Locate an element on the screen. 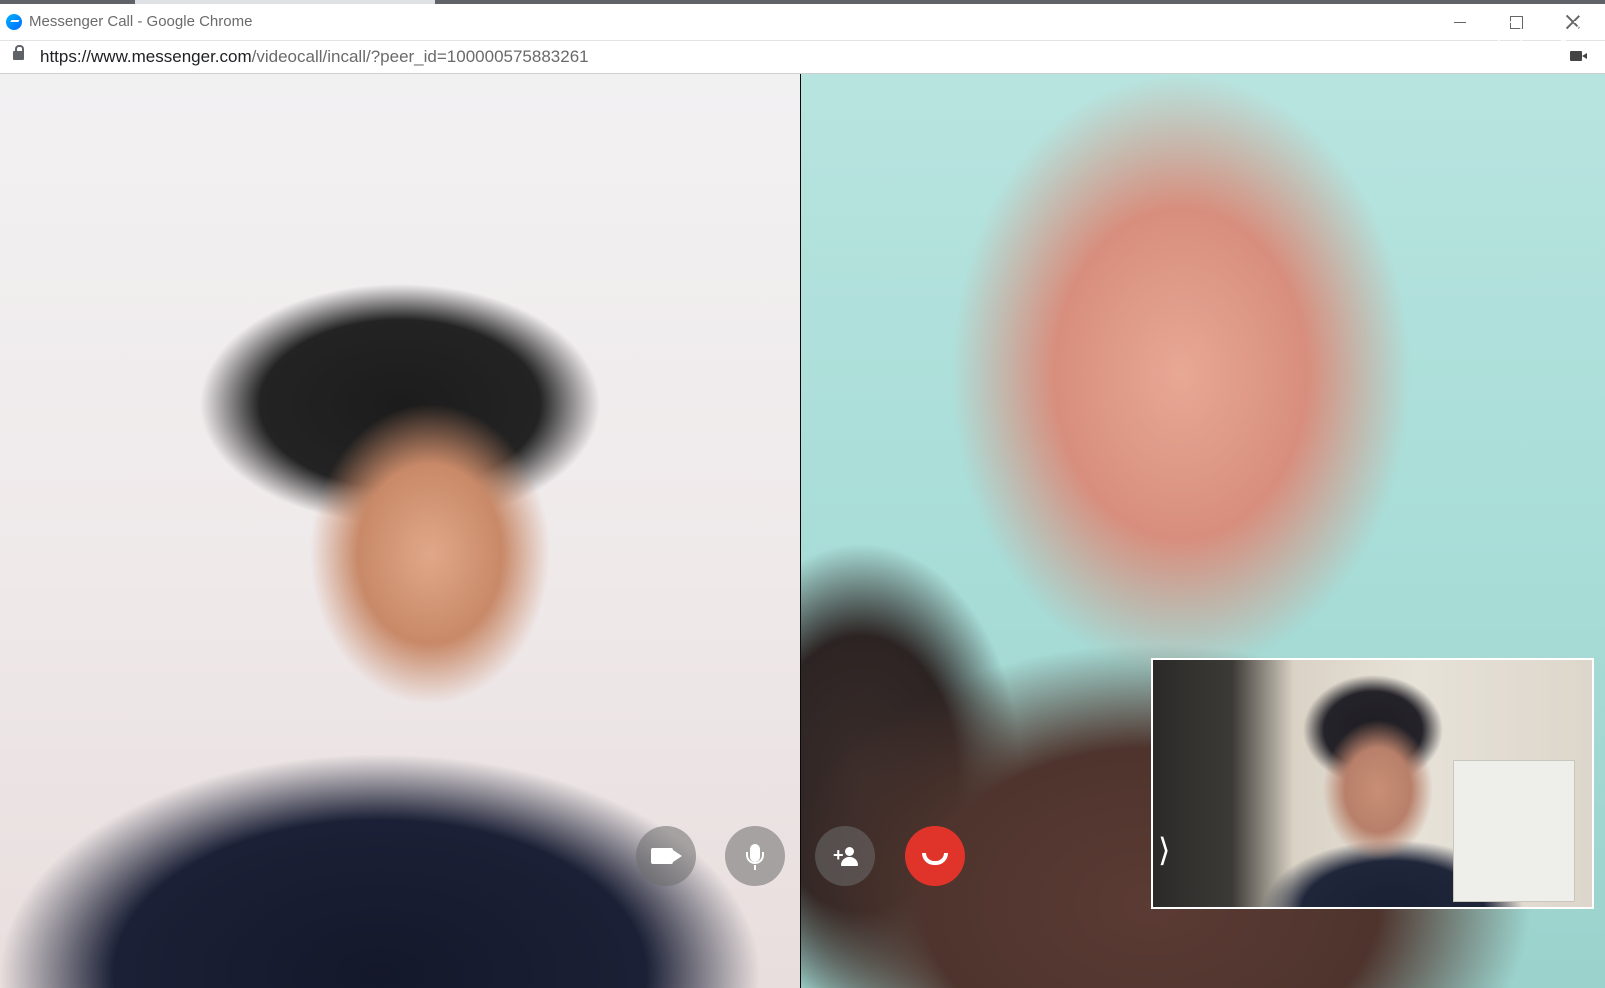 The height and width of the screenshot is (988, 1605). minimize-icon is located at coordinates (1460, 22).